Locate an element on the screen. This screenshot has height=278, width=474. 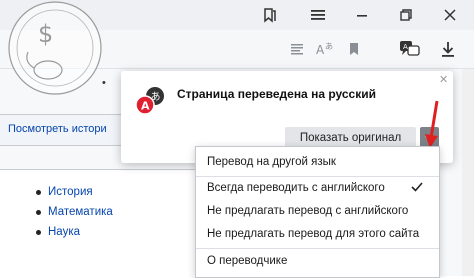
list-item-math: Математика is located at coordinates (73, 212).